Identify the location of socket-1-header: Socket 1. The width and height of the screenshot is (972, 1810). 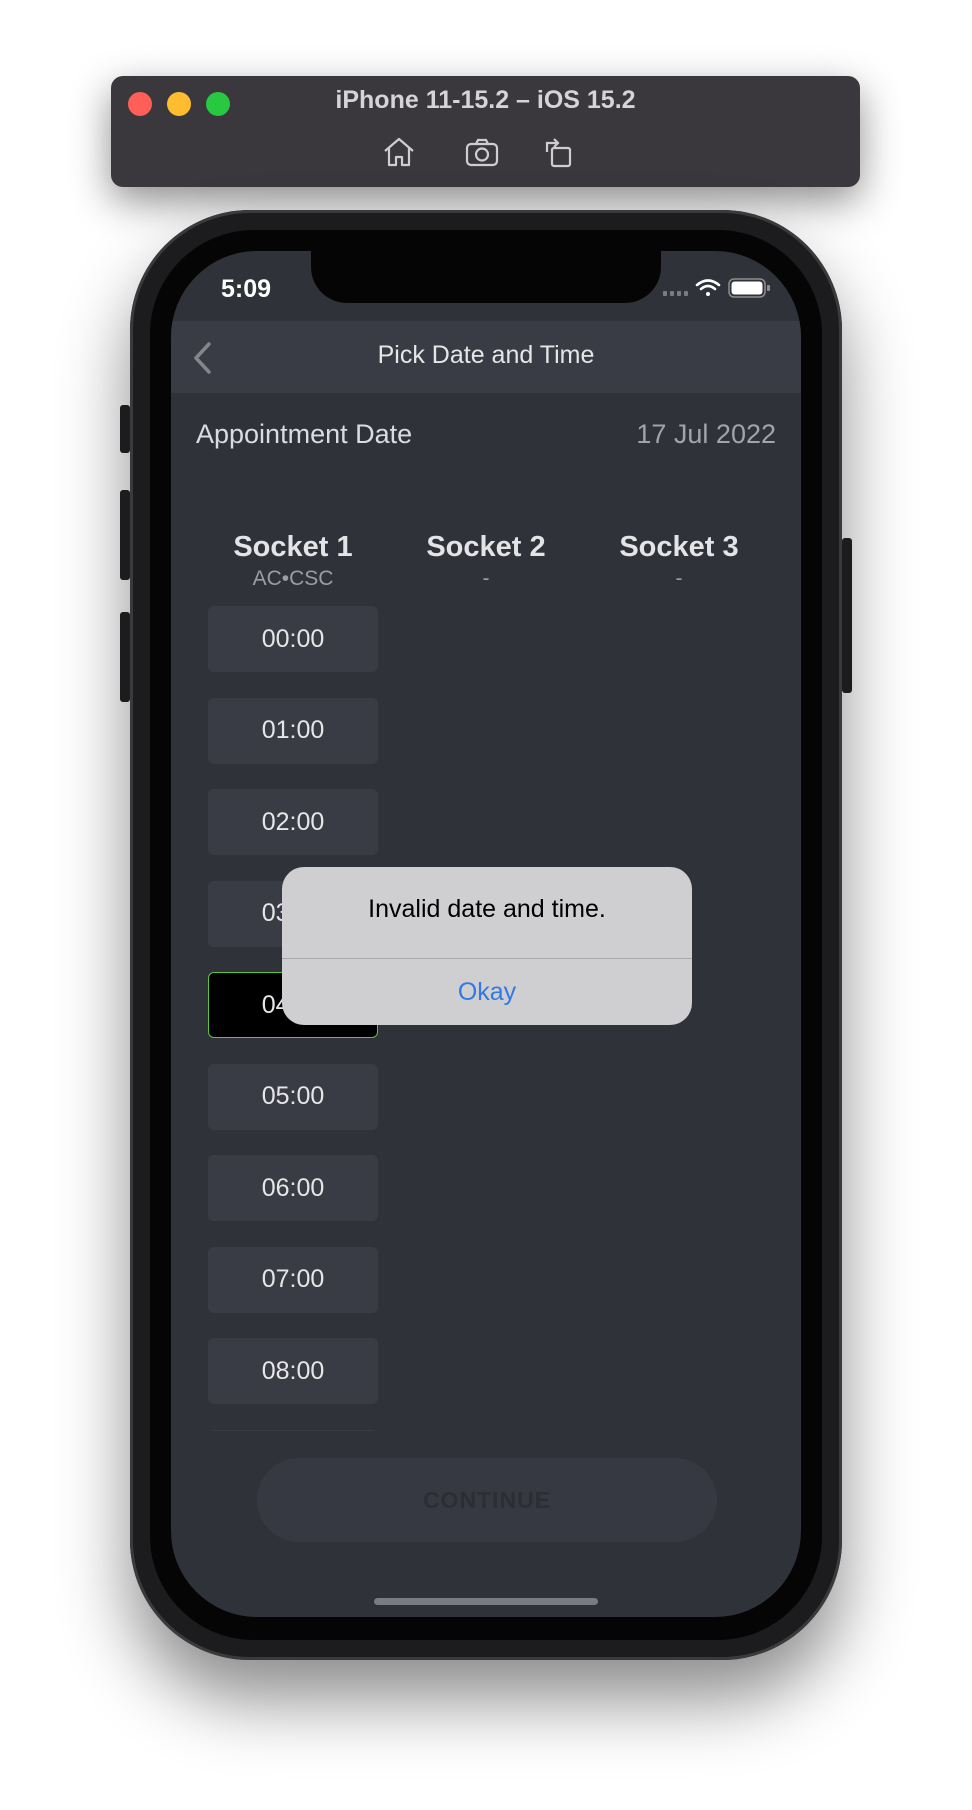
(293, 547).